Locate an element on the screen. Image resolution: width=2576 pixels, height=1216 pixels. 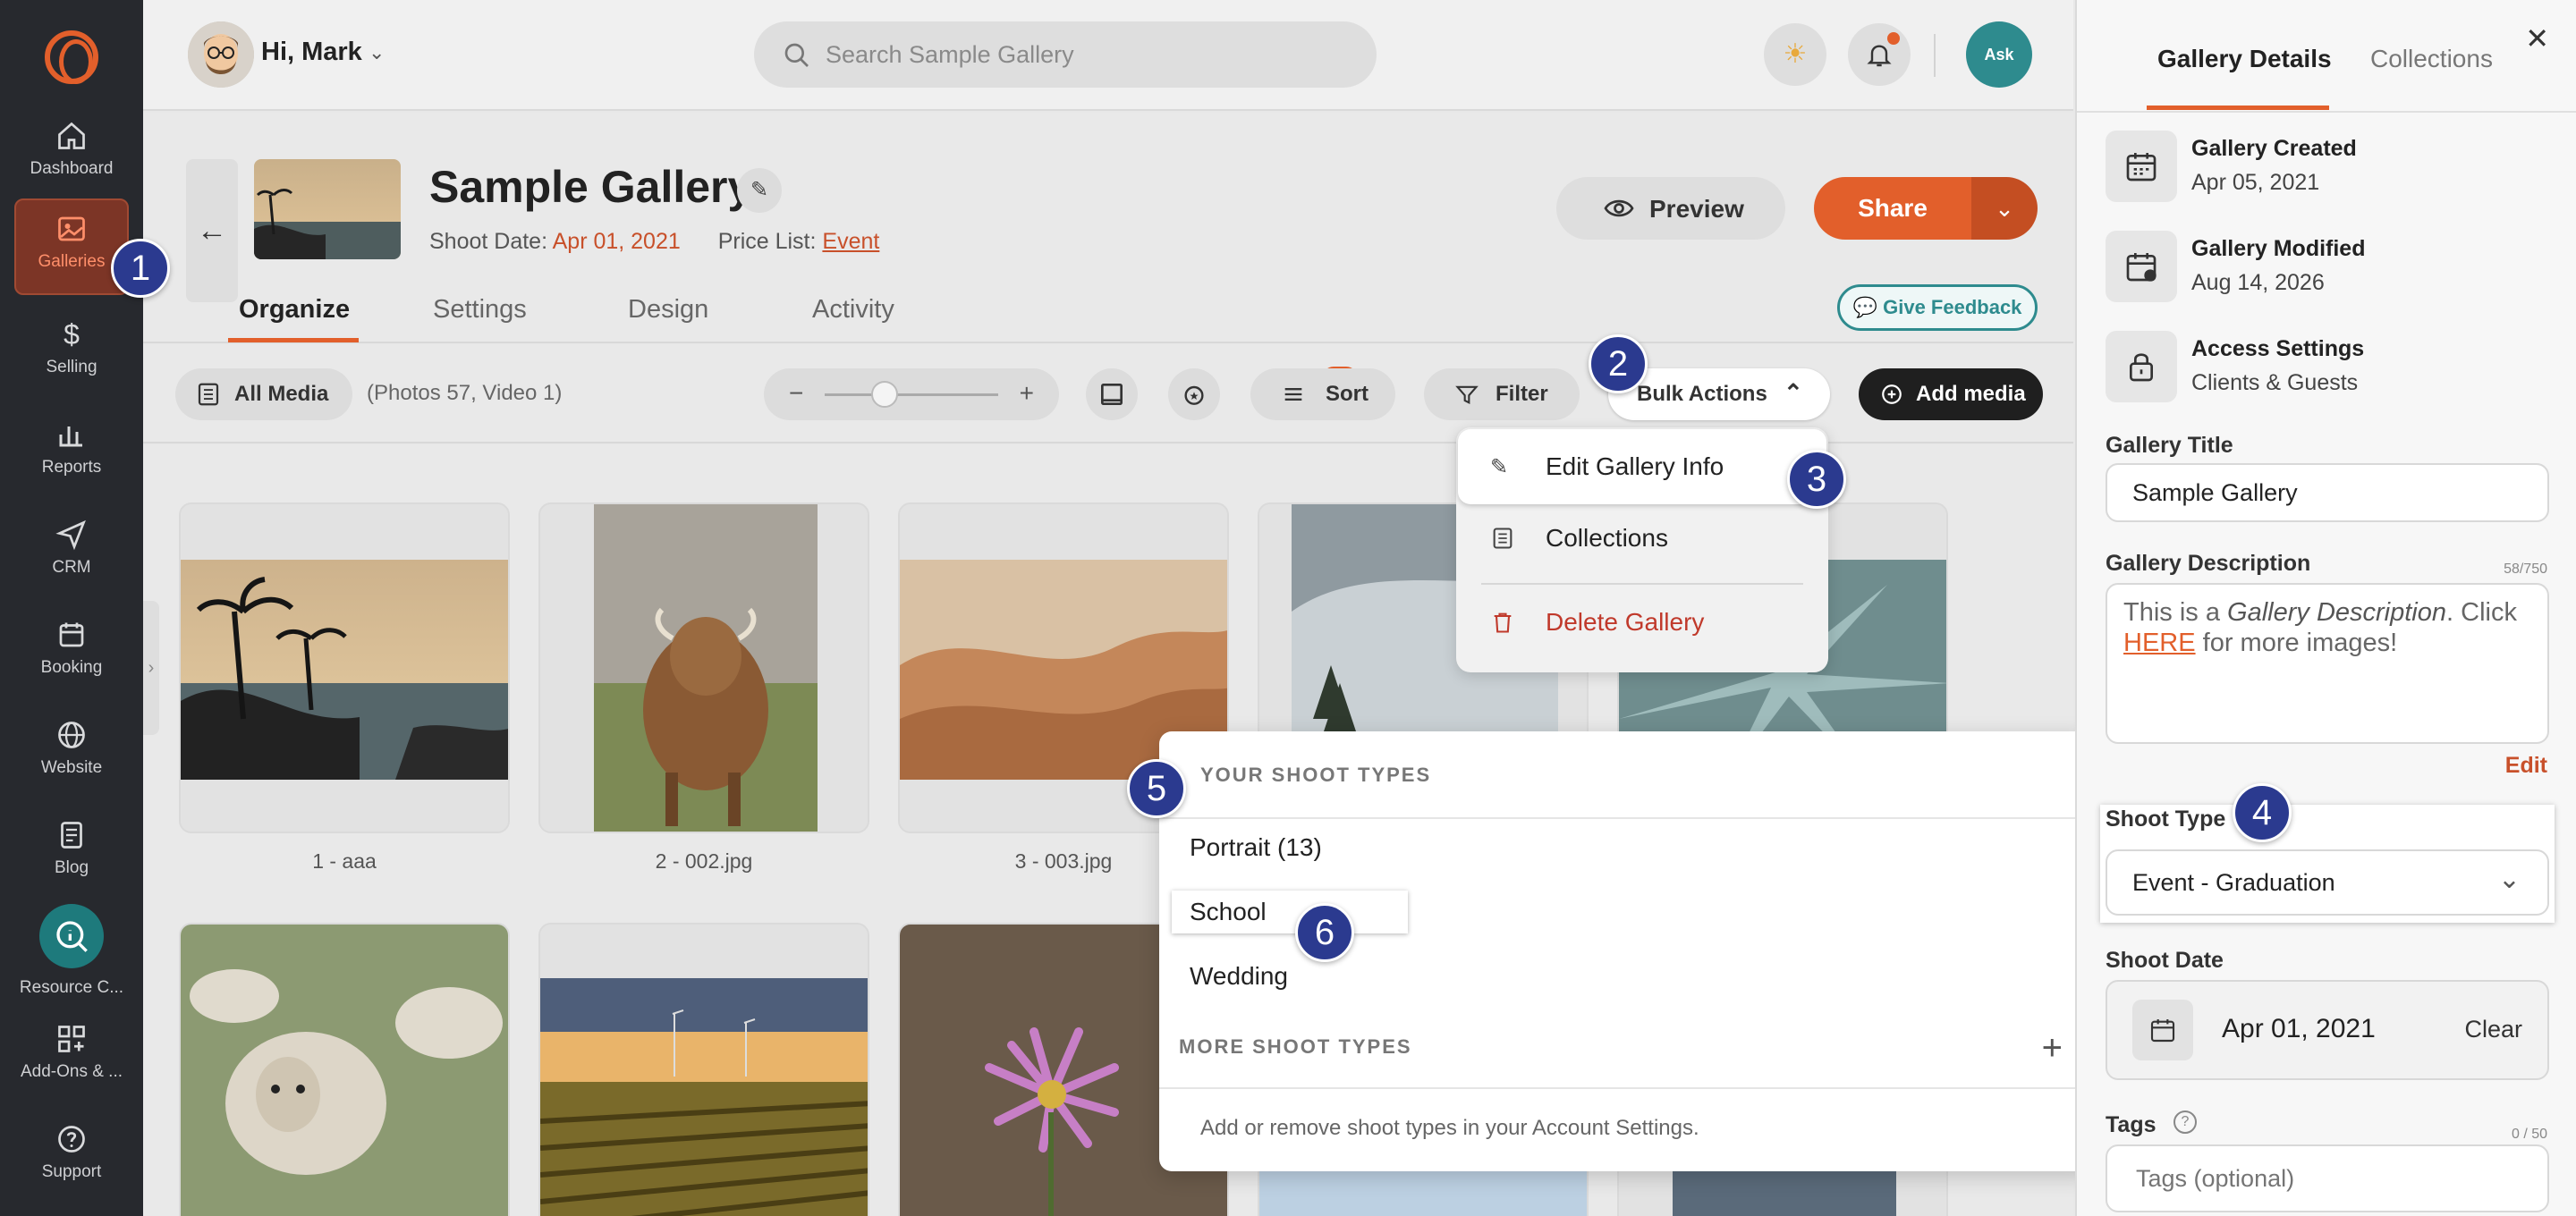
speech-bubble-icon: 💬 is located at coordinates (1864, 307).